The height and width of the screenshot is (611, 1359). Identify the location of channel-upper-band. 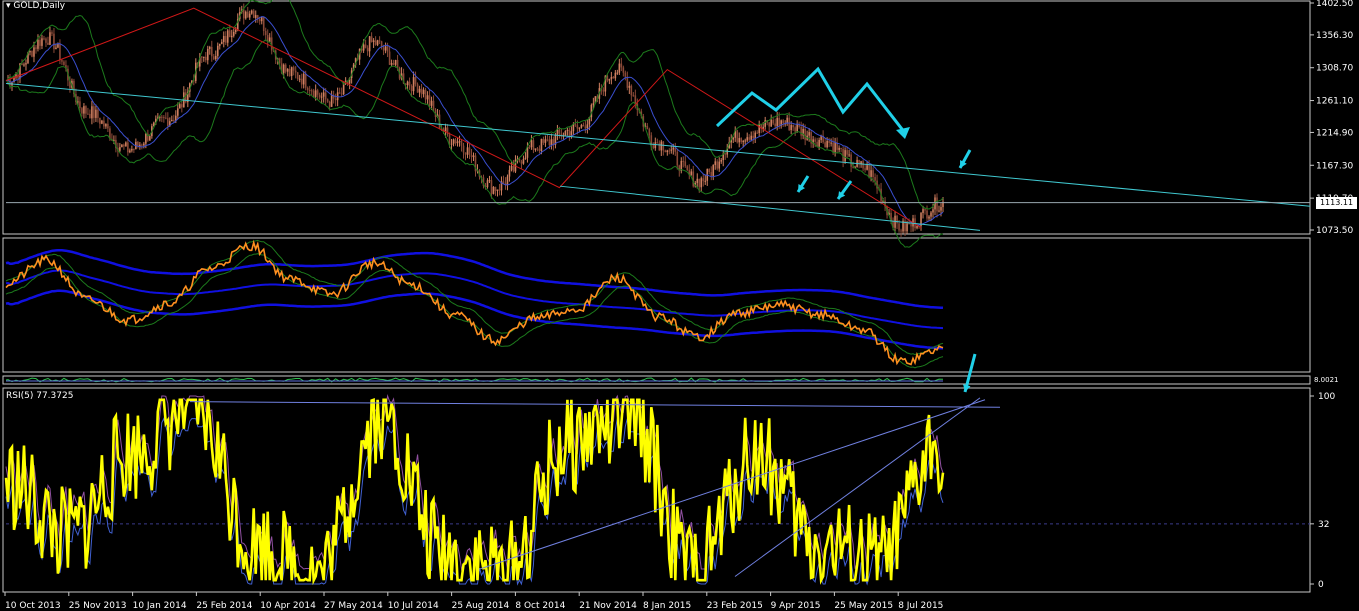
(474, 279).